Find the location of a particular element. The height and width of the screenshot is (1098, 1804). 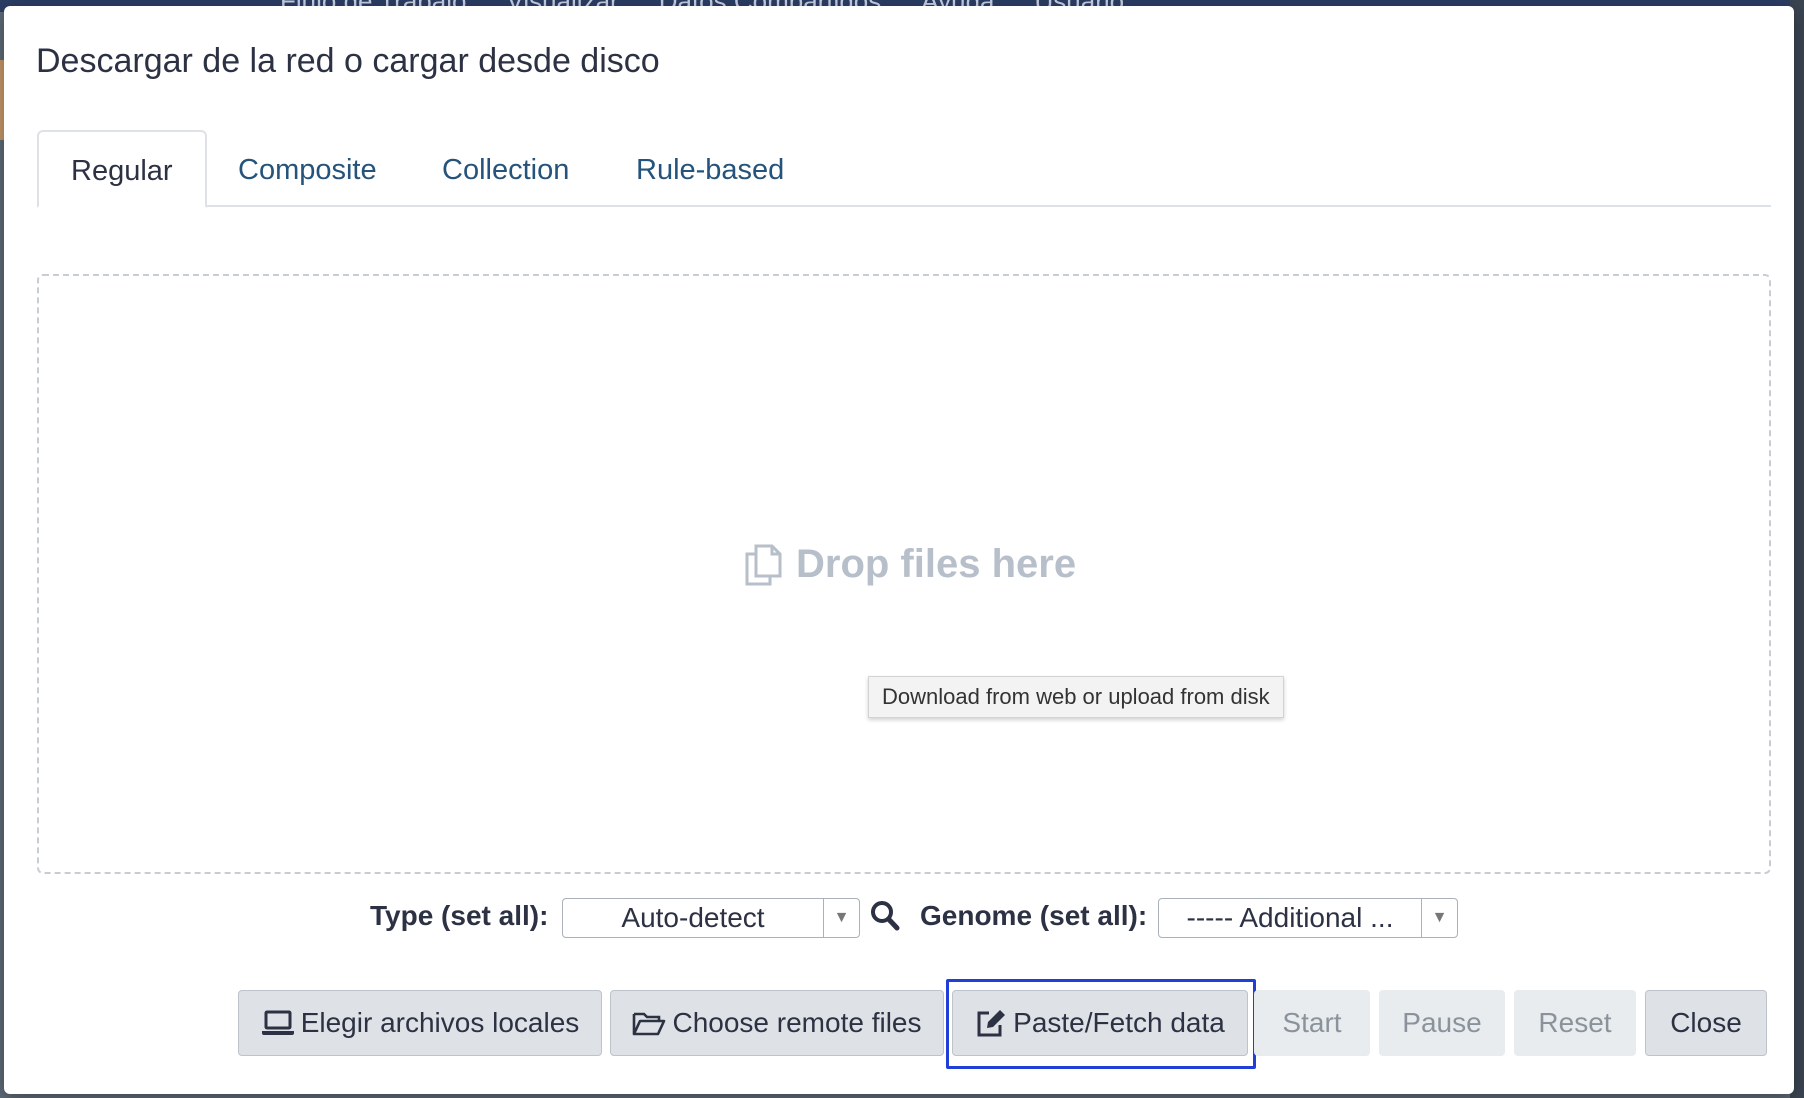

choose-remote-files-label: Choose remote files is located at coordinates (797, 1022).